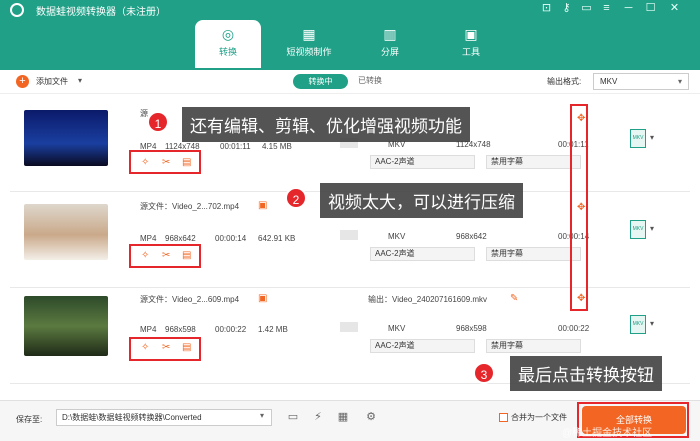 The image size is (700, 441). Describe the element at coordinates (343, 418) in the screenshot. I see `gpu-accel-icon: ▦` at that location.